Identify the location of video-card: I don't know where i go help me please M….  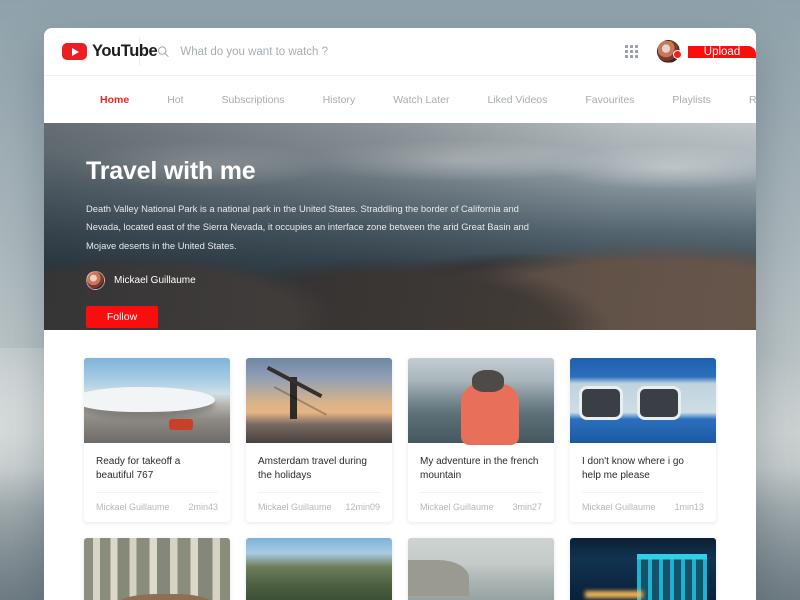
(643, 440).